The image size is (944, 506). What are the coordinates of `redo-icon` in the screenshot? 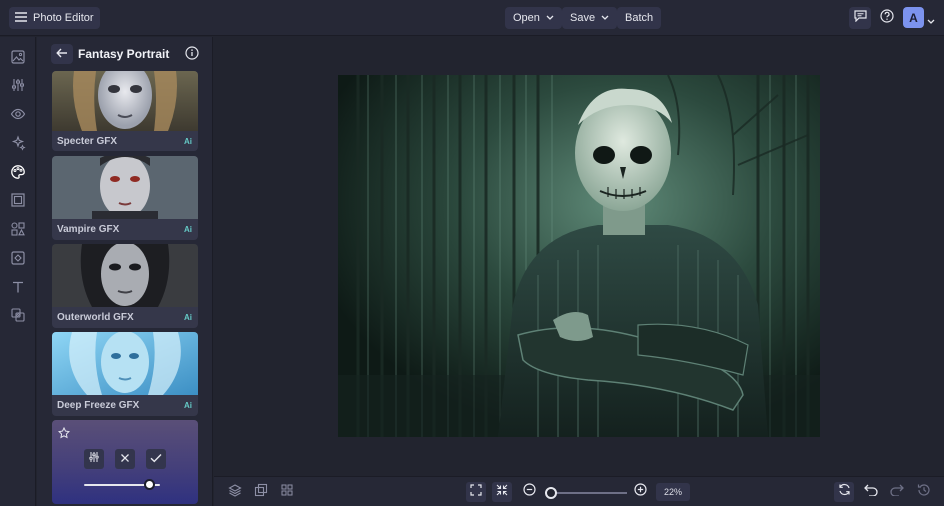 It's located at (897, 492).